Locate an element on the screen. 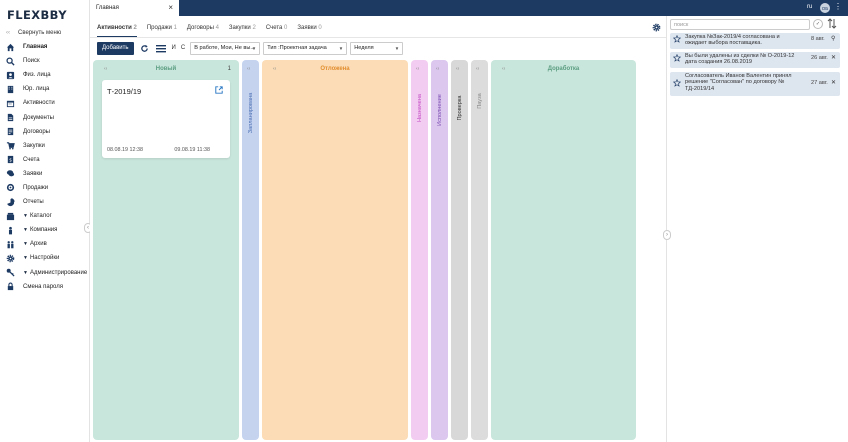 This screenshot has height=442, width=848. column-title: Доработка is located at coordinates (563, 69).